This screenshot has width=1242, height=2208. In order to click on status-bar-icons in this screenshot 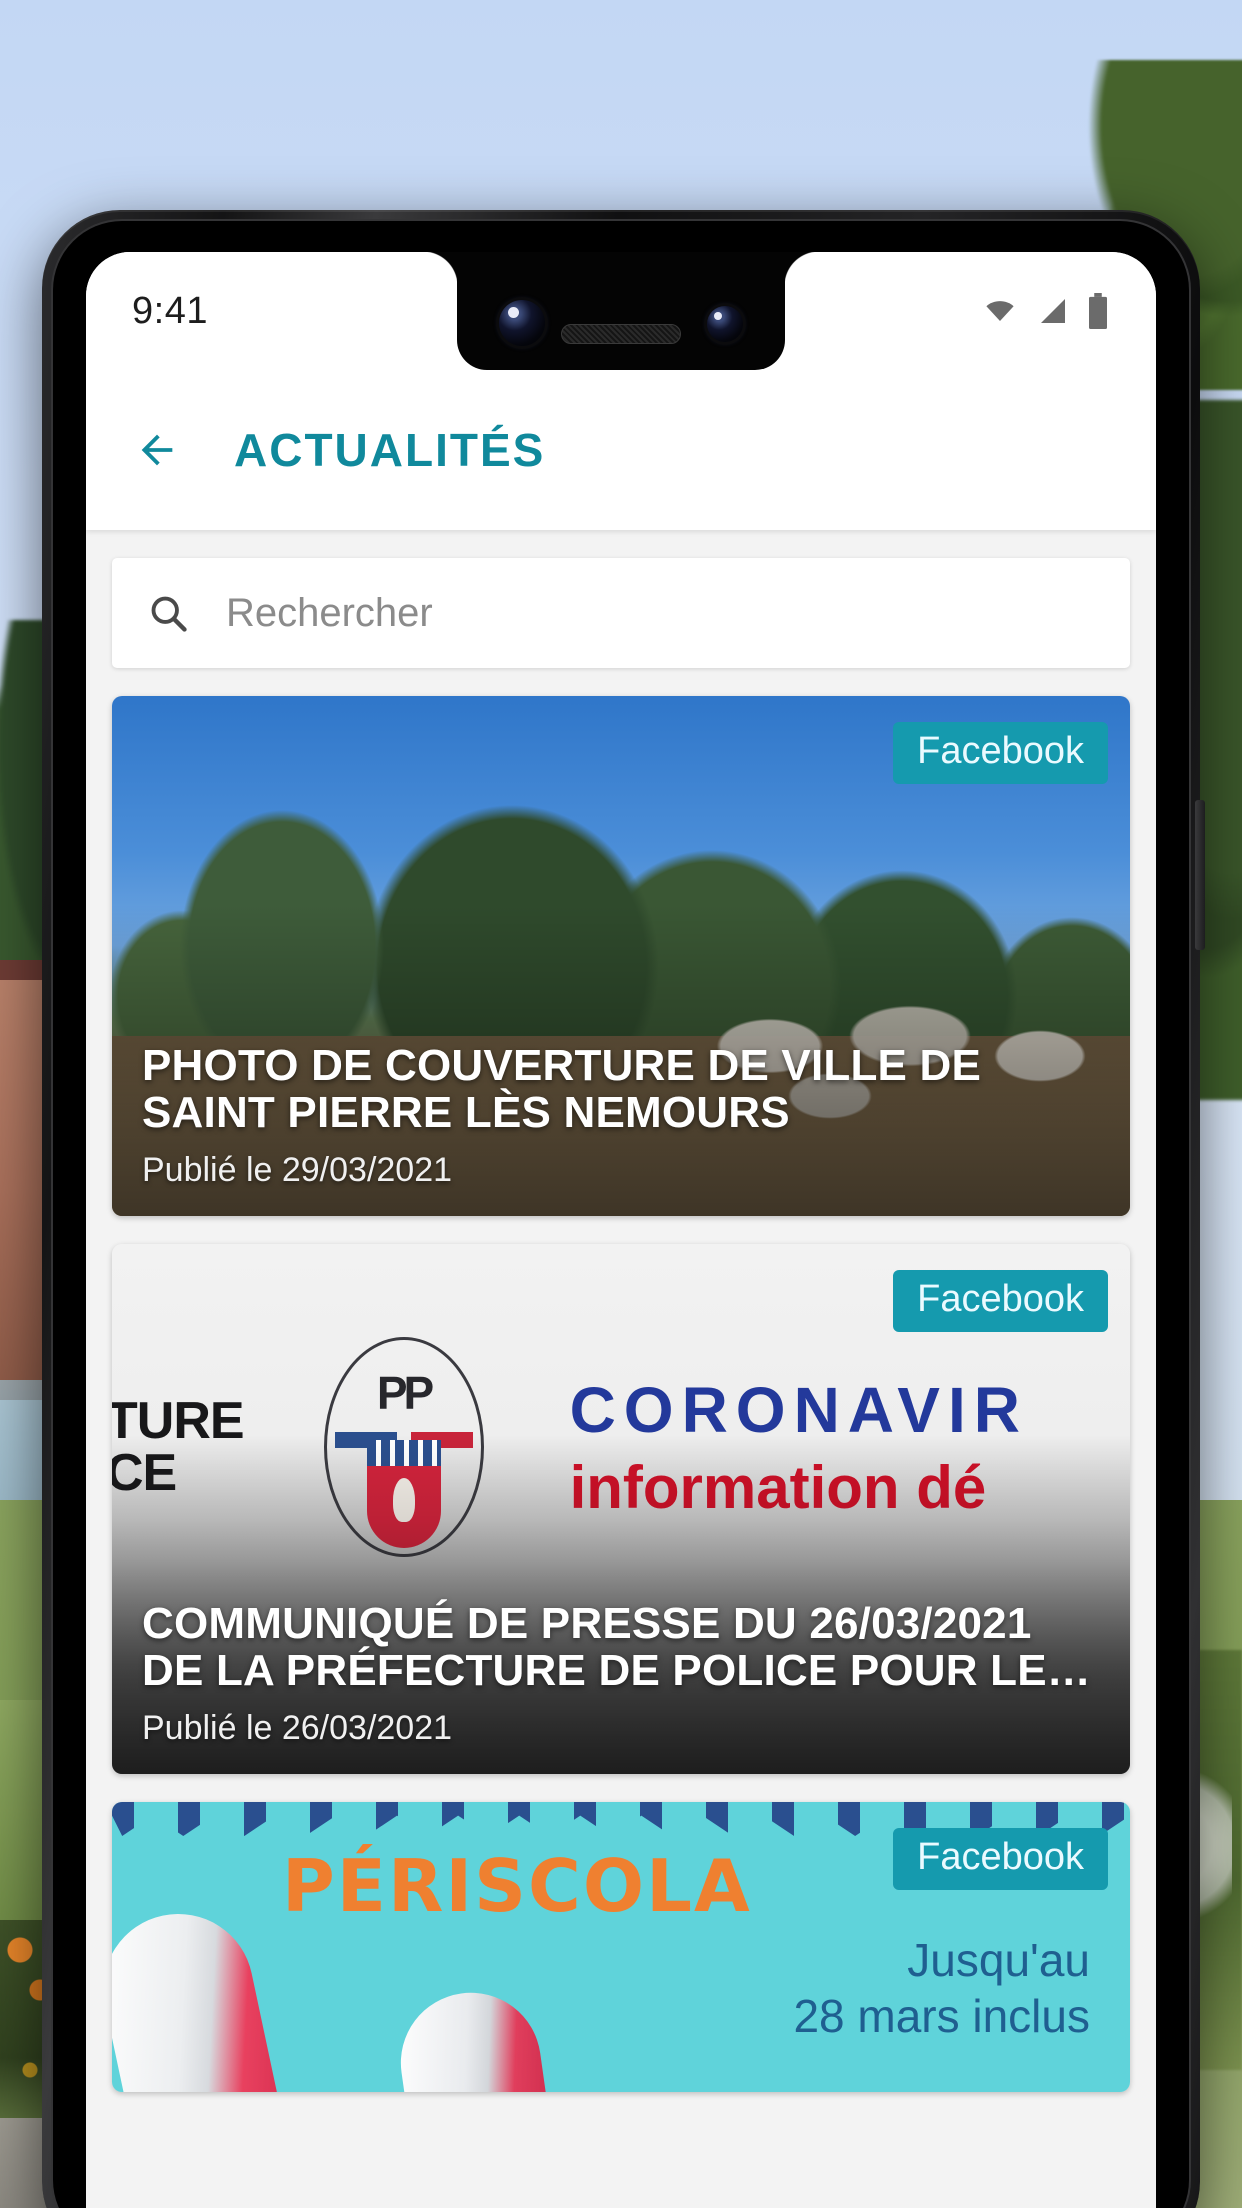, I will do `click(1045, 311)`.